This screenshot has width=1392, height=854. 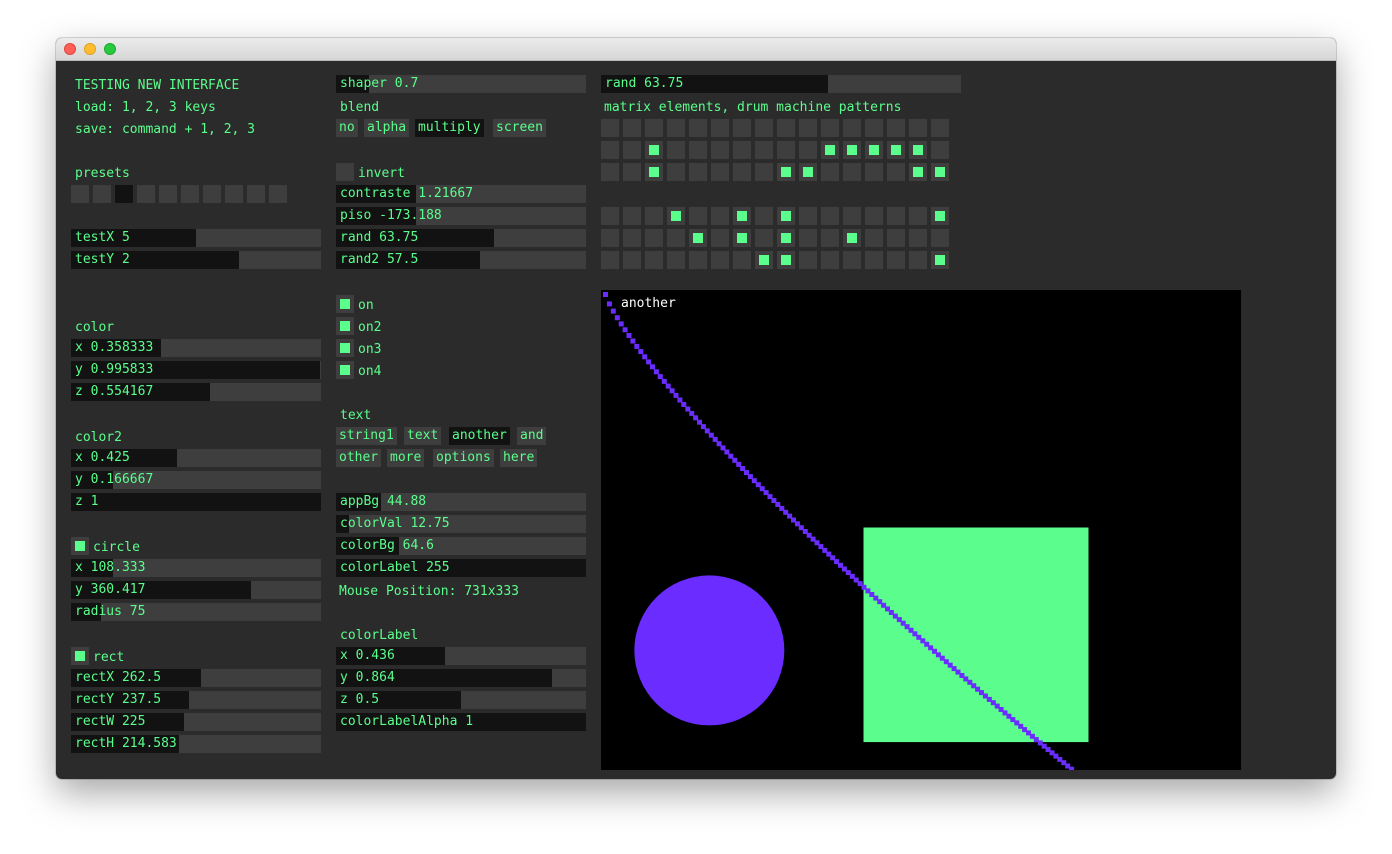 What do you see at coordinates (196, 568) in the screenshot?
I see `circle-x-slider: x 108.333` at bounding box center [196, 568].